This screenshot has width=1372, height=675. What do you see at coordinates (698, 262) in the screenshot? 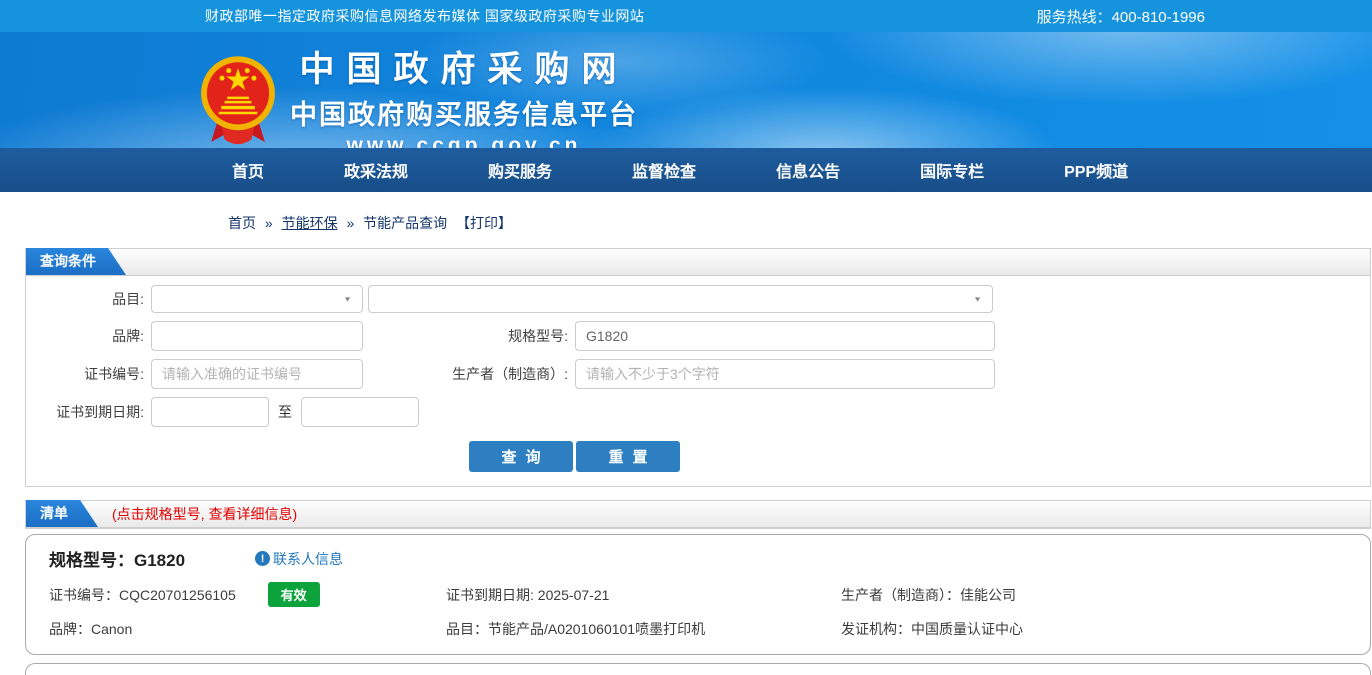
I see `query-panel-header: 查询条件` at bounding box center [698, 262].